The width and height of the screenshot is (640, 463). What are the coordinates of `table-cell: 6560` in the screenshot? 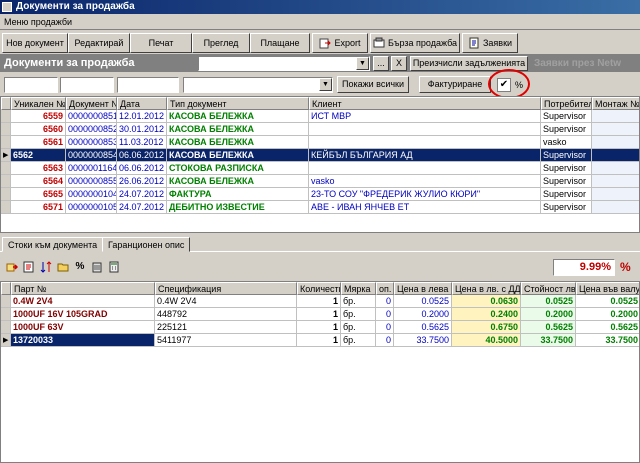 It's located at (38, 129).